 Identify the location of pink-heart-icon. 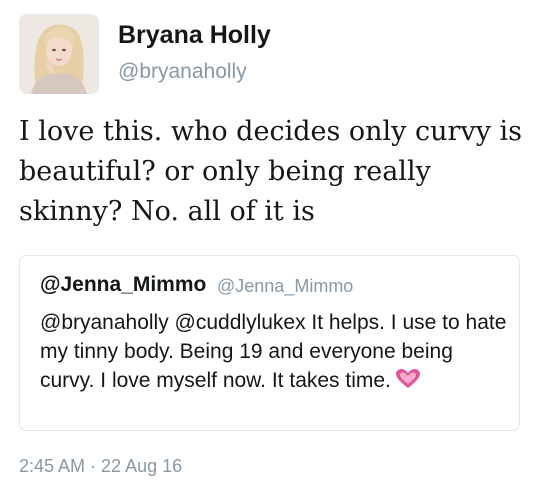
(408, 383).